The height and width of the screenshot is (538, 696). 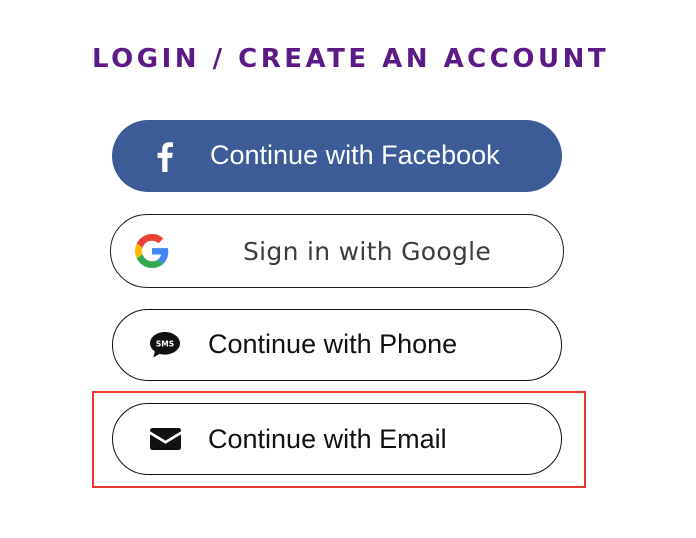 I want to click on continue-with-email-button: Continue with Email, so click(x=337, y=439).